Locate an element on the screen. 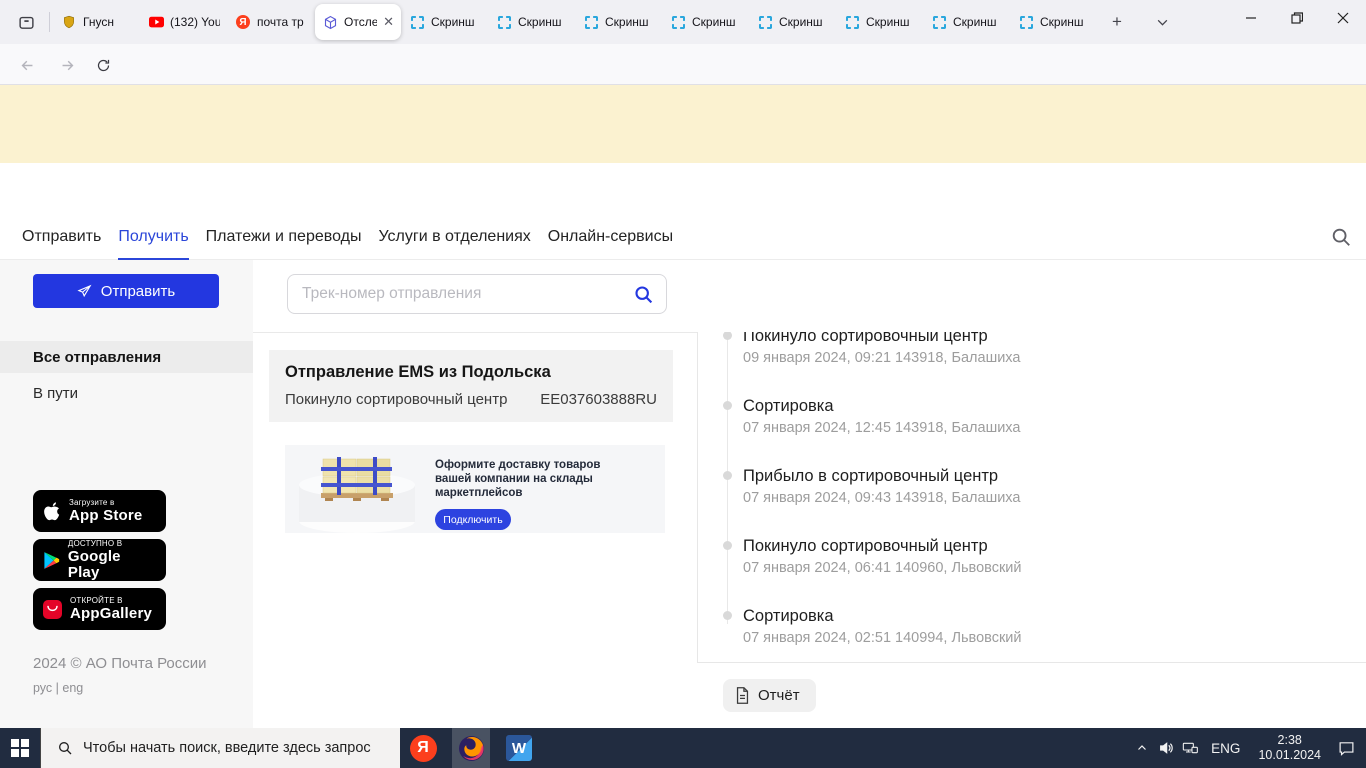 The image size is (1366, 768). yandex-favicon-icon: Я is located at coordinates (243, 22).